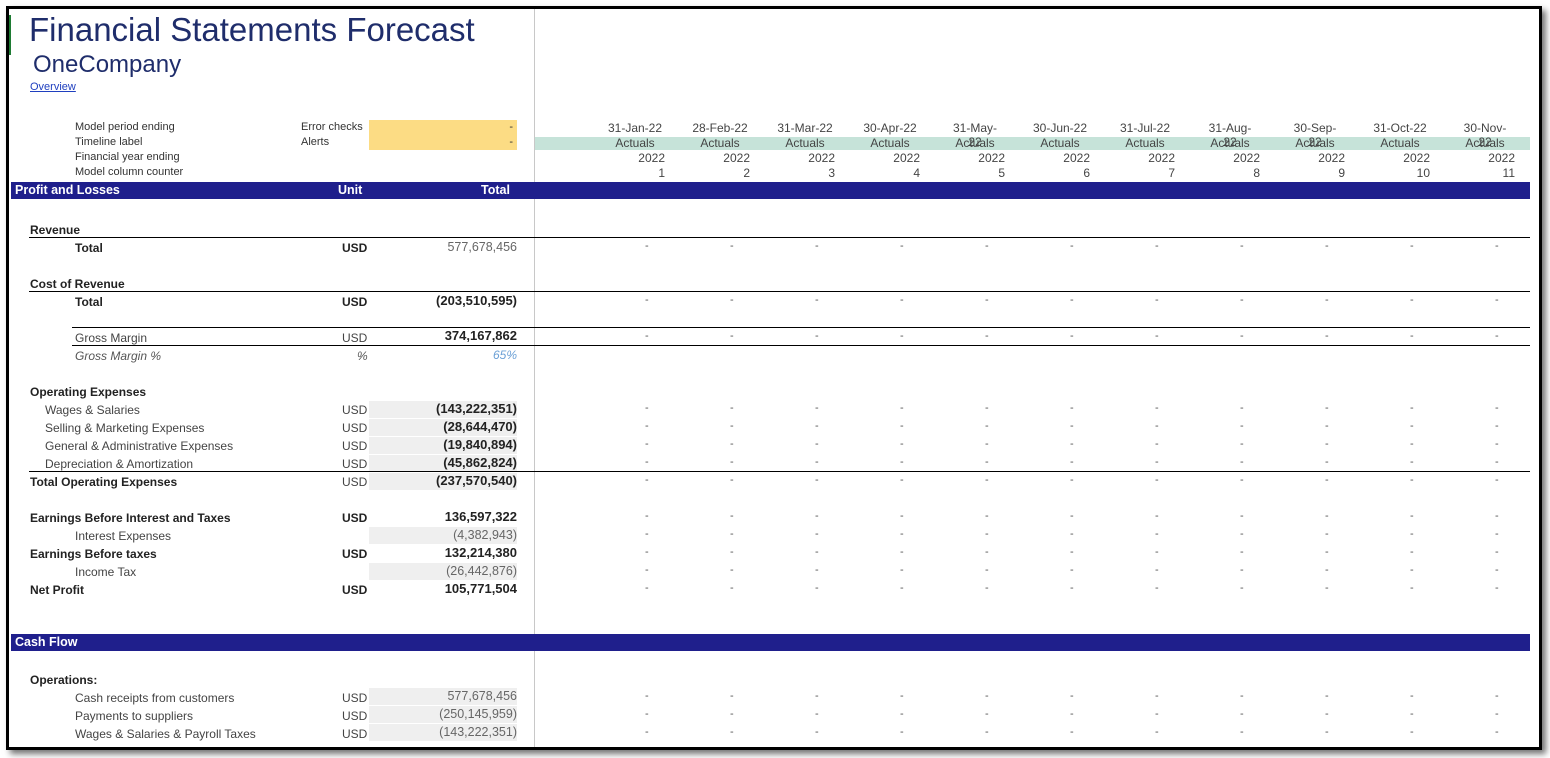  What do you see at coordinates (481, 552) in the screenshot?
I see `ebt-value: 132,214,380` at bounding box center [481, 552].